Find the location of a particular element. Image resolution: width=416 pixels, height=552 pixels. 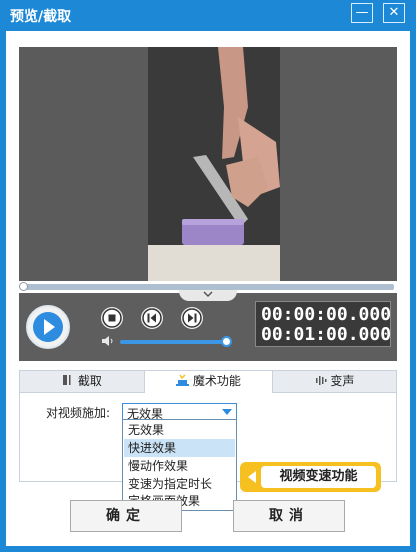

tab-magic-label: 魔术功能 is located at coordinates (216, 381).